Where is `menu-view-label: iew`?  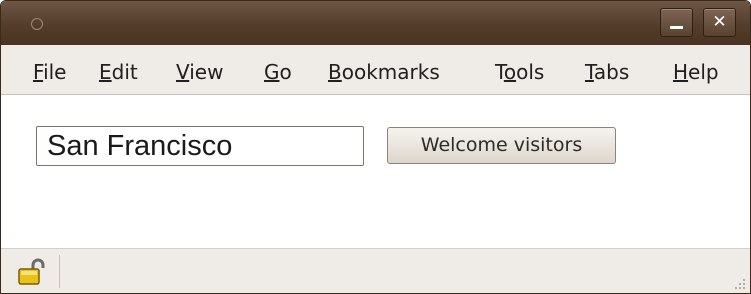
menu-view-label: iew is located at coordinates (206, 72).